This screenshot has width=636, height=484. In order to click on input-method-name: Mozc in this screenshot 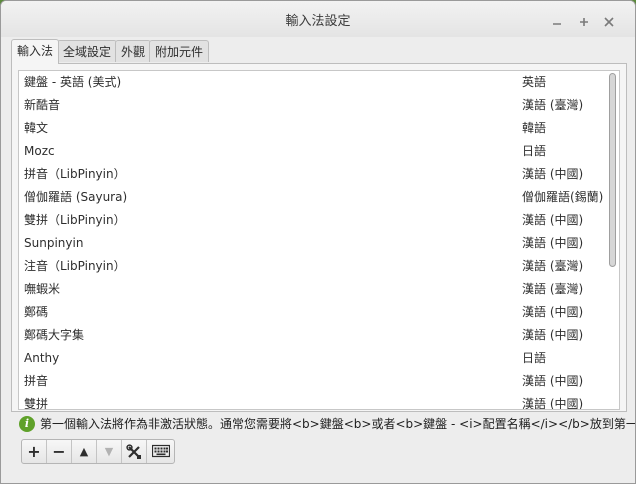, I will do `click(39, 151)`.